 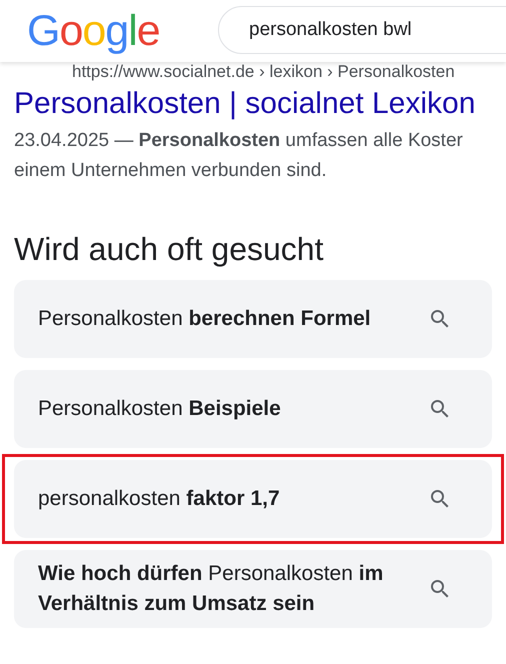 I want to click on google-logo: Google, so click(x=93, y=31).